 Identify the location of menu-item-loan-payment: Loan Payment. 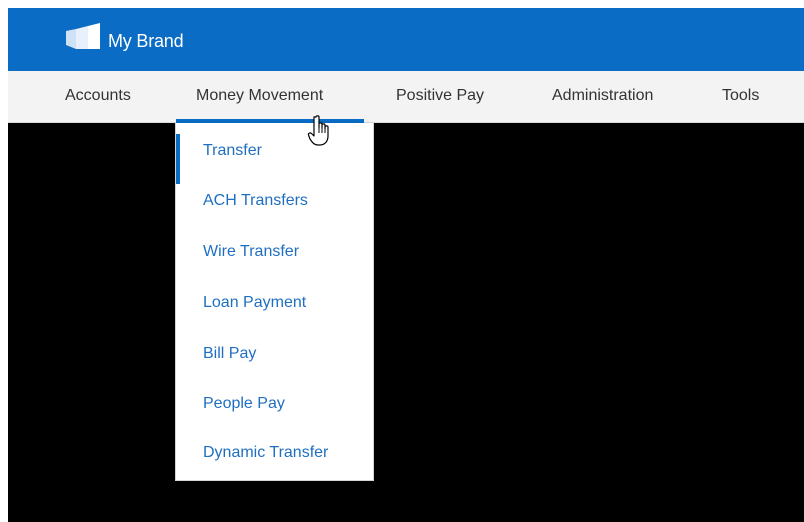
(274, 303).